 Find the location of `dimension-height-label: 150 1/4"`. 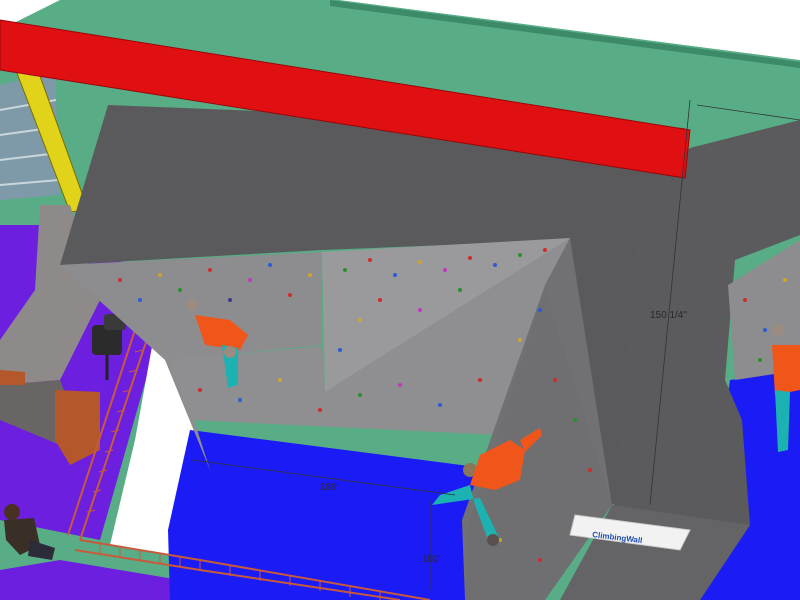

dimension-height-label: 150 1/4" is located at coordinates (668, 315).